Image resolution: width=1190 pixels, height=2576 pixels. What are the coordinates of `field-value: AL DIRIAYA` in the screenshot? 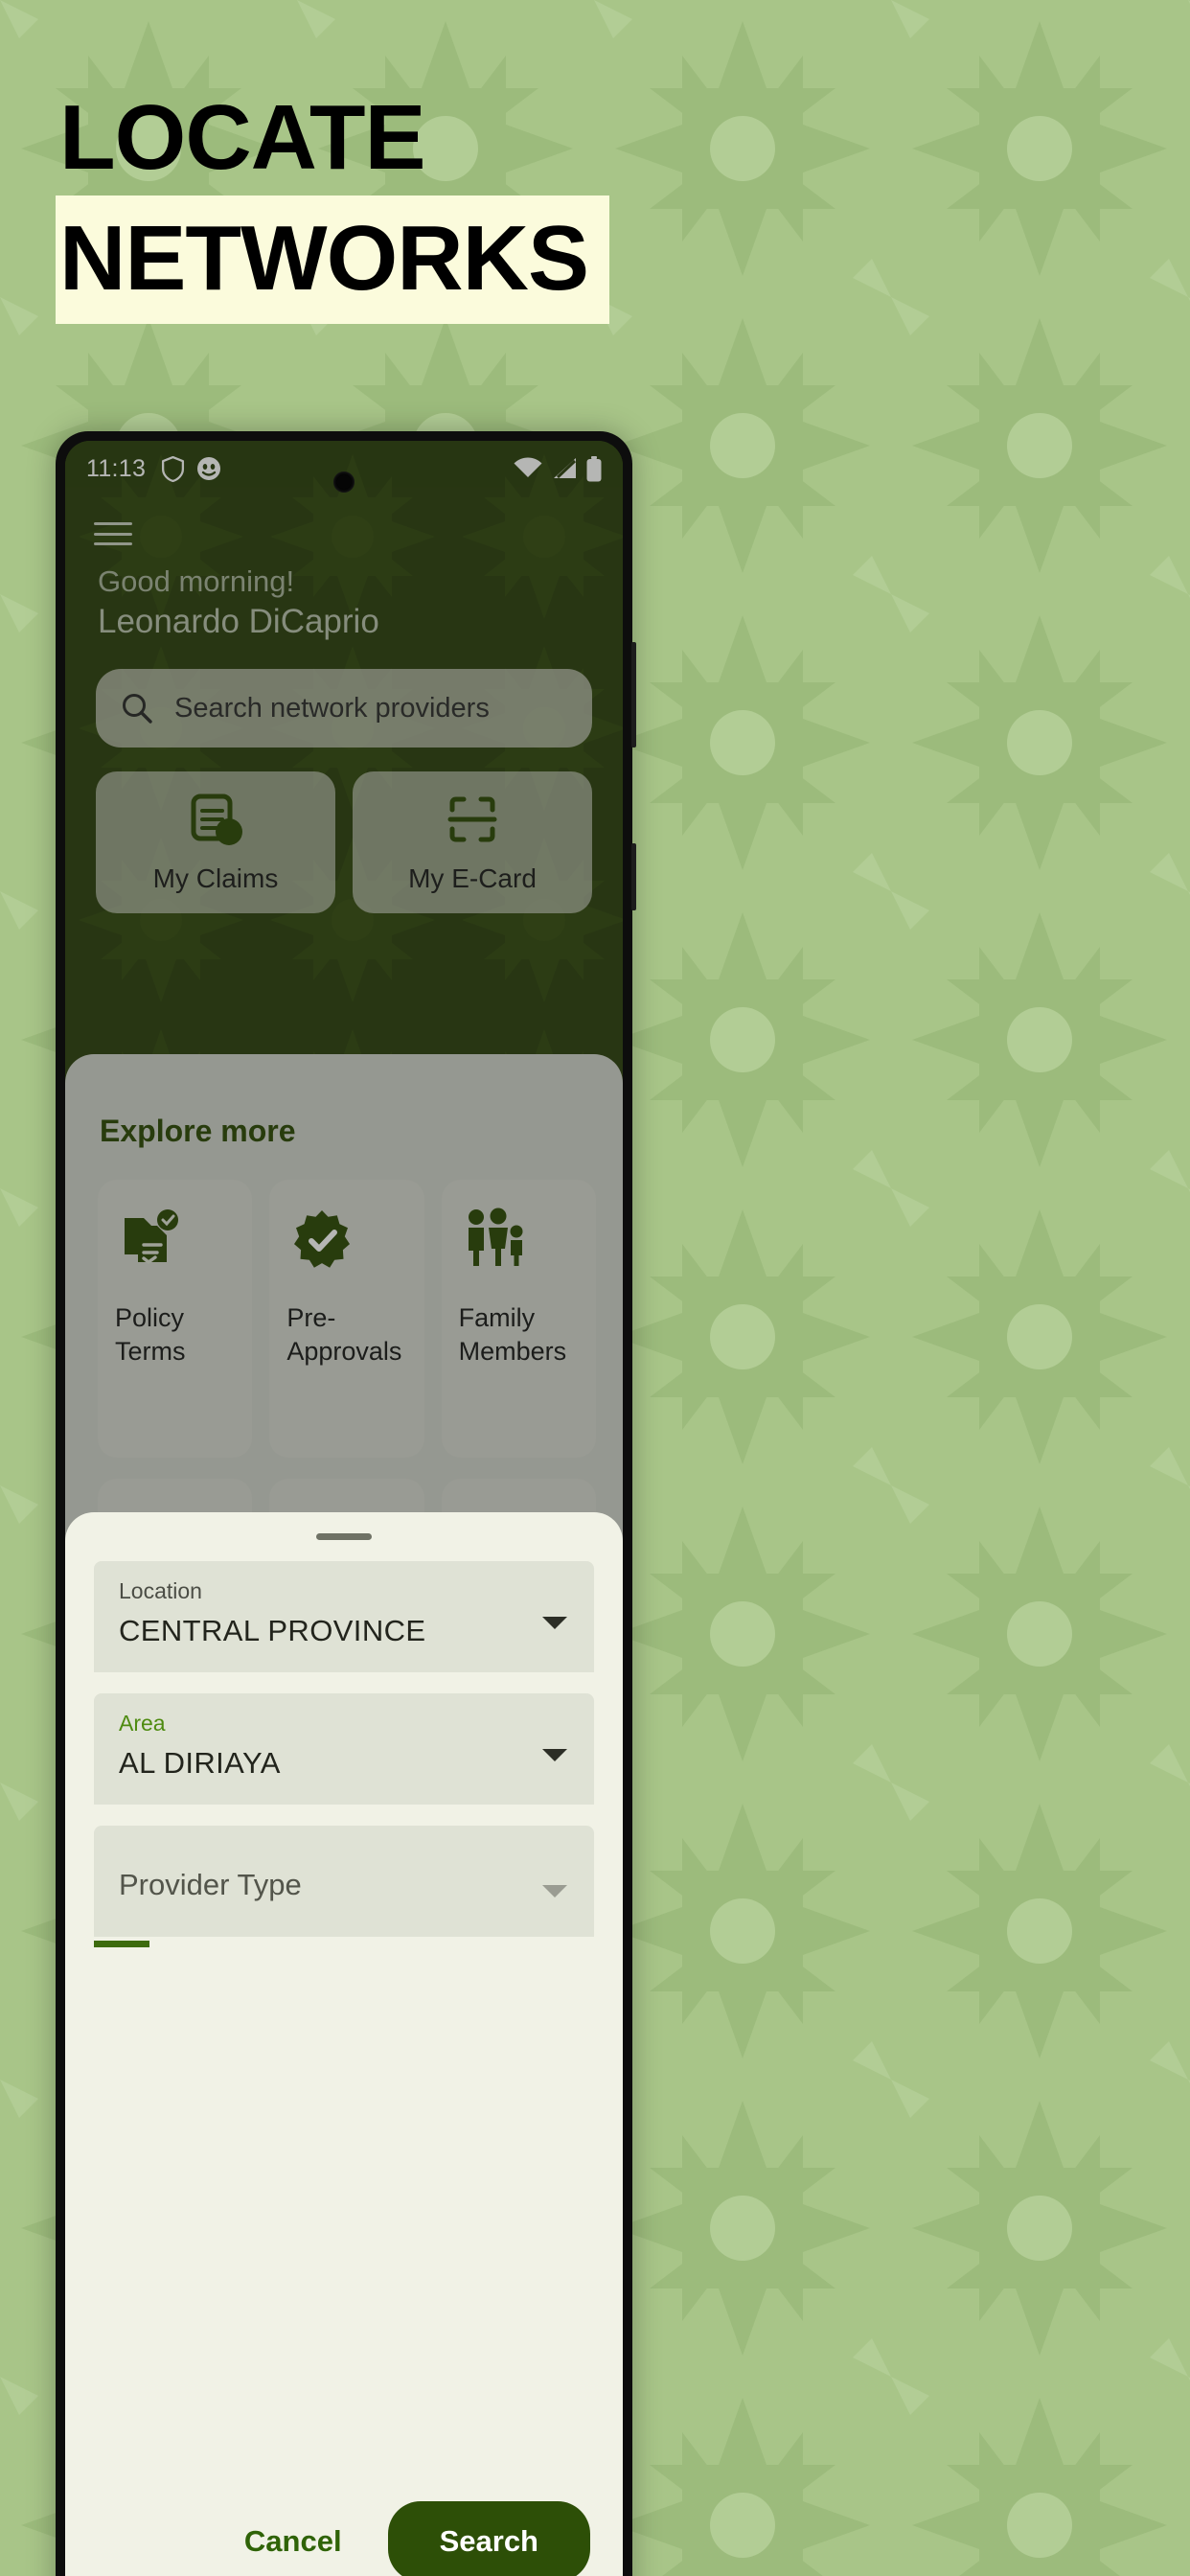 It's located at (200, 1763).